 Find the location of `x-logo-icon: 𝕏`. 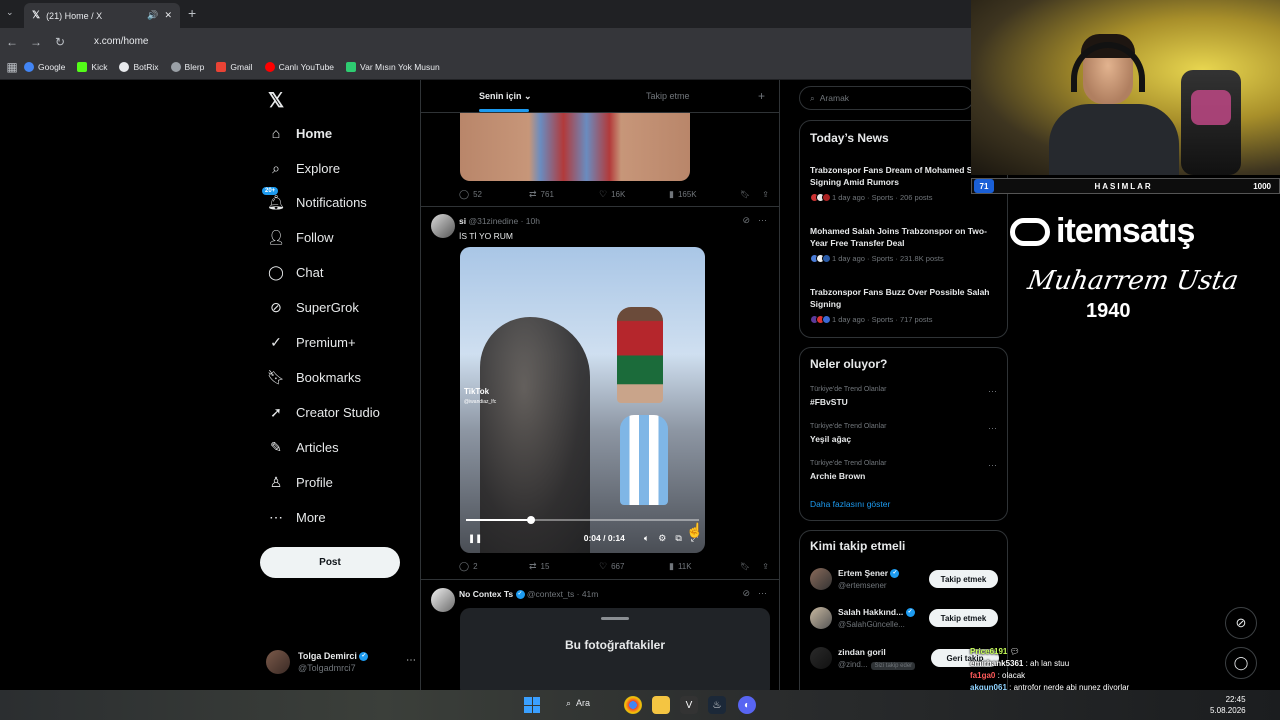

x-logo-icon: 𝕏 is located at coordinates (276, 100).